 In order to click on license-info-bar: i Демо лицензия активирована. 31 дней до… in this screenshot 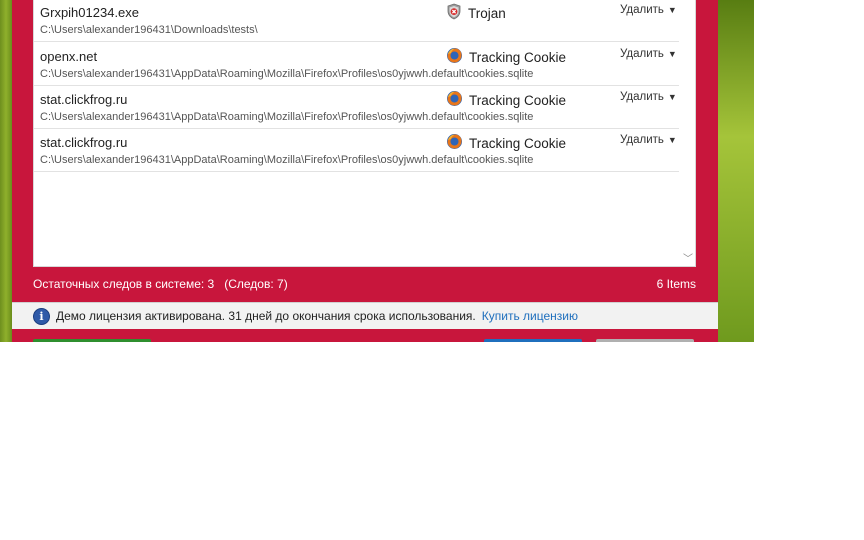, I will do `click(365, 315)`.